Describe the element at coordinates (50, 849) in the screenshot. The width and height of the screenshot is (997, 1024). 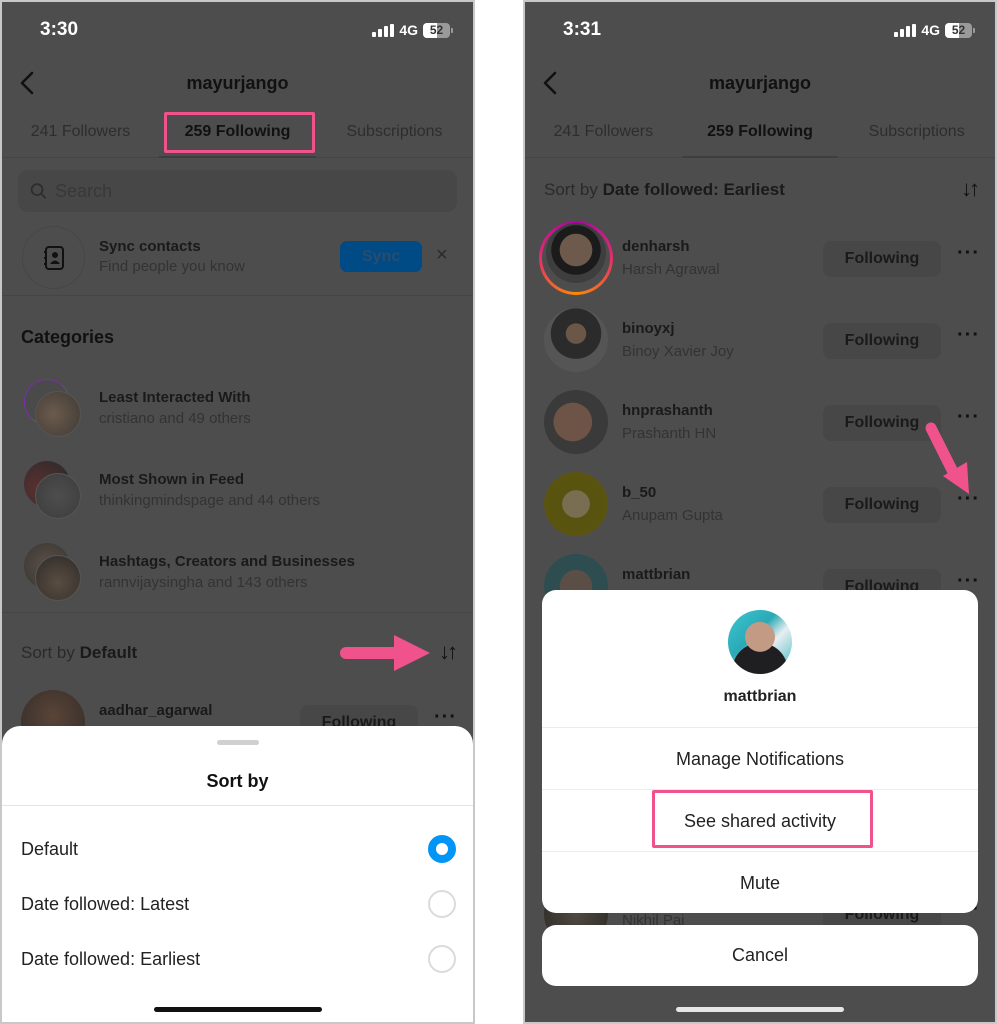
I see `option-label: Default` at that location.